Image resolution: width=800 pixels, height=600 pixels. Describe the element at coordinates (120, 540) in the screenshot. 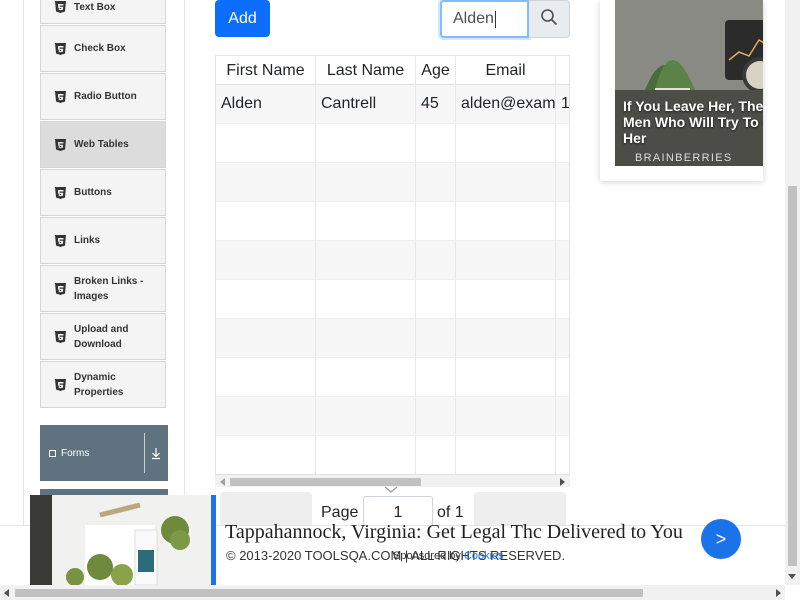

I see `ad-image` at that location.